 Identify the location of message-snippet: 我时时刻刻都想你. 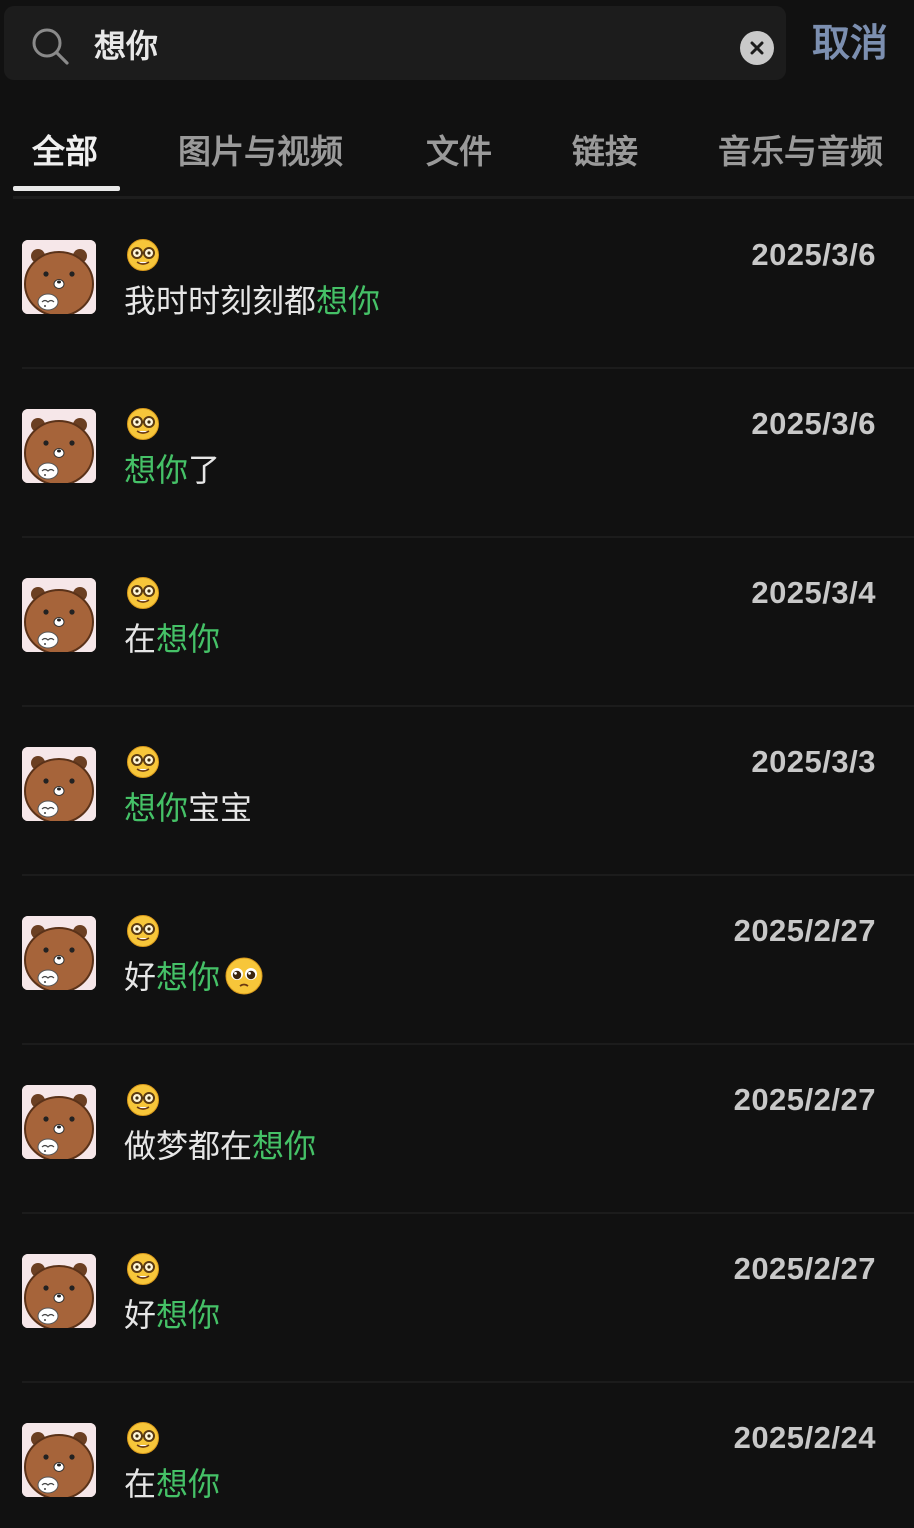
(252, 301).